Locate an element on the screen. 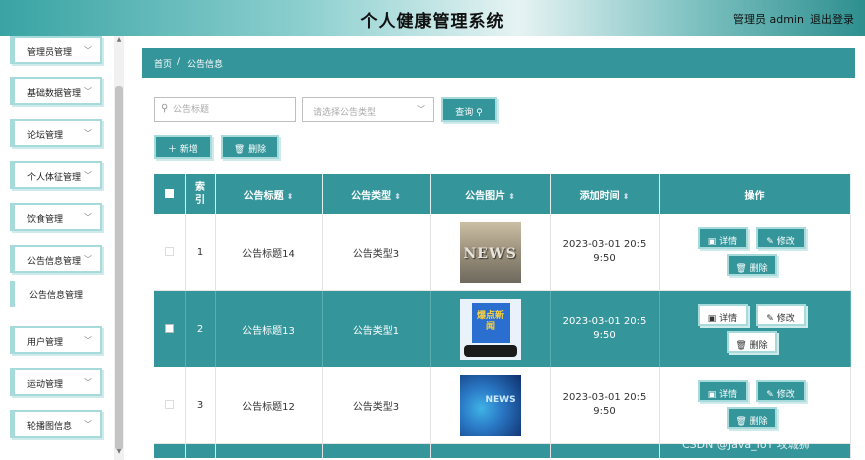 This screenshot has height=460, width=865. delete-button-label: 删除 is located at coordinates (257, 150).